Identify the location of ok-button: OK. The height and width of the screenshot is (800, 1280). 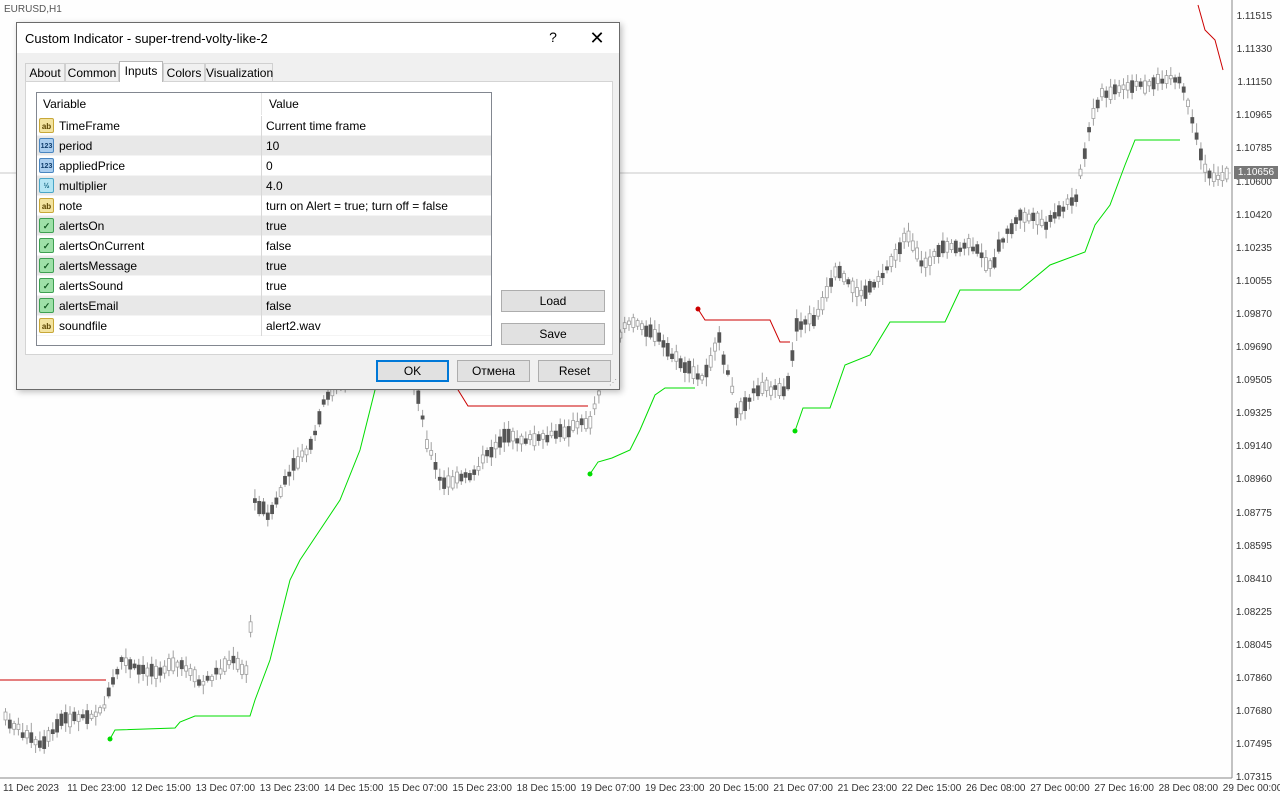
(412, 371).